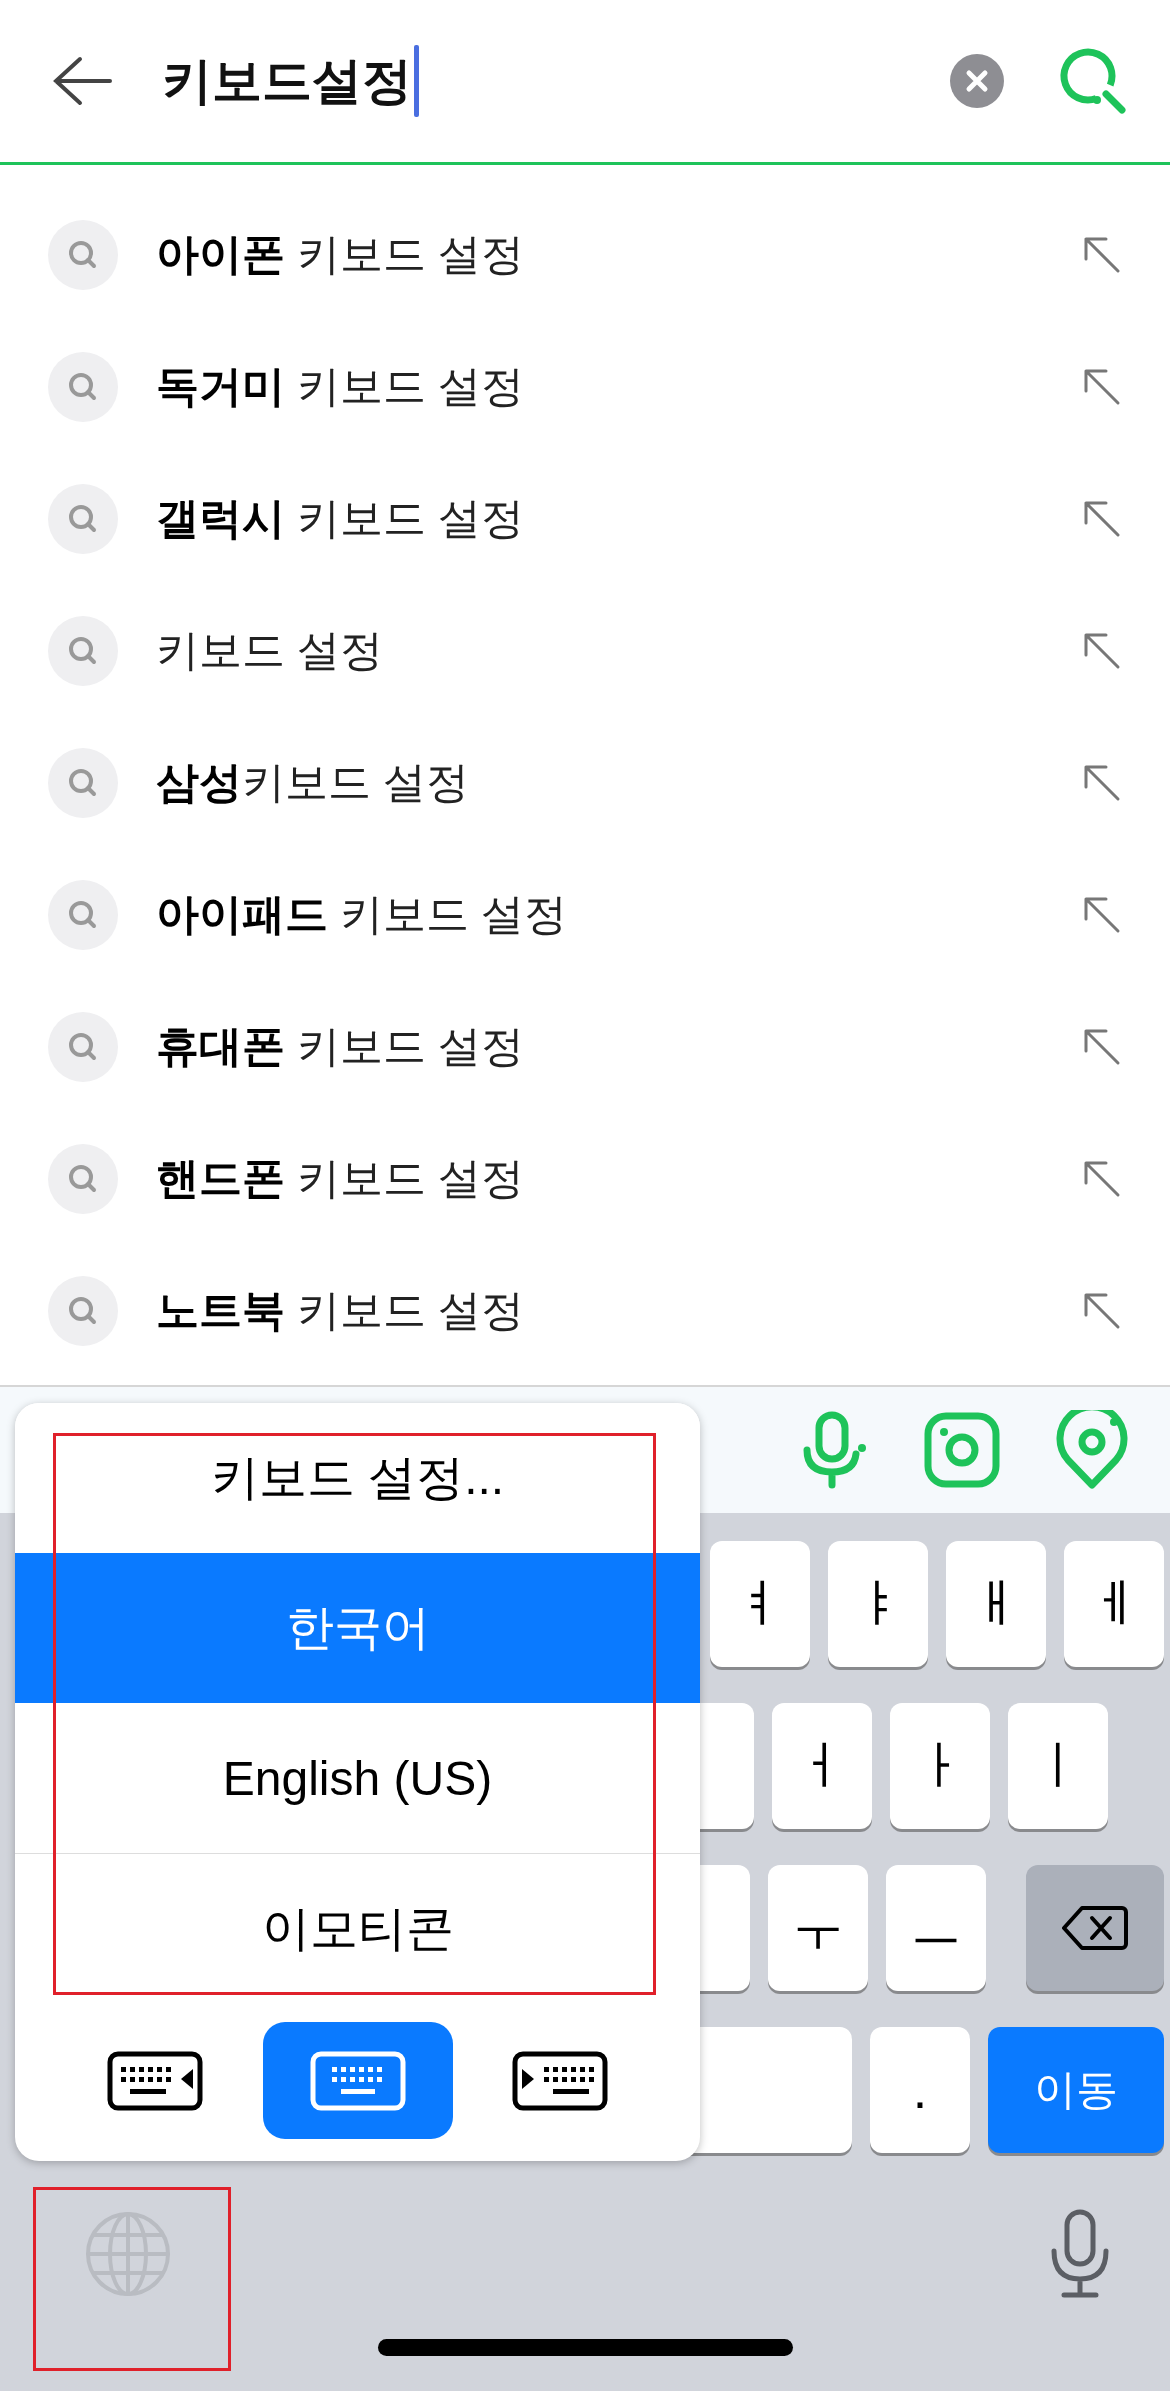  What do you see at coordinates (818, 1928) in the screenshot?
I see `key: ㅜ` at bounding box center [818, 1928].